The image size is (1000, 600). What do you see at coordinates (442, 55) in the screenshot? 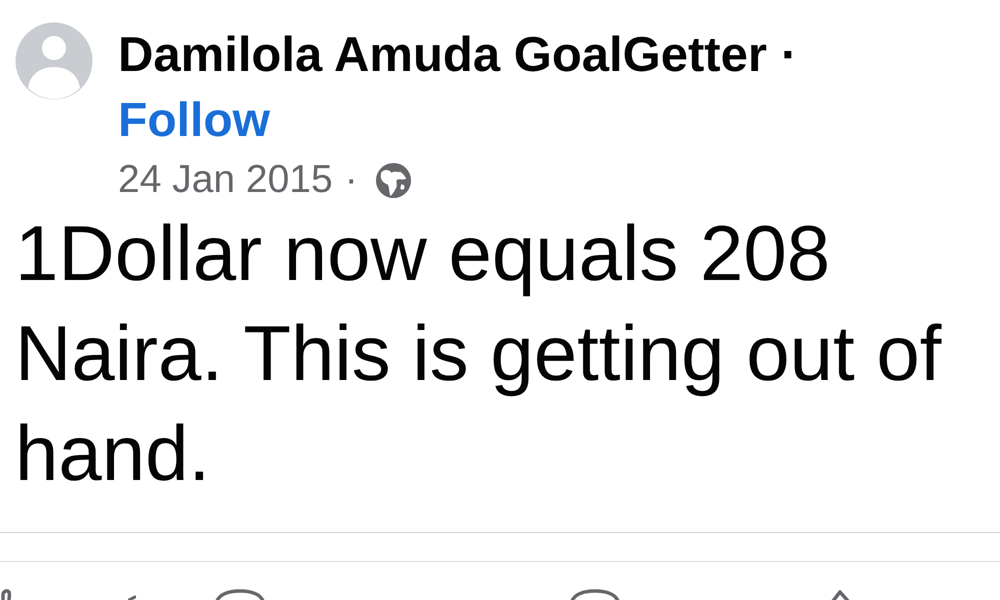
I see `author-name: Damilola Amuda GoalGetter` at bounding box center [442, 55].